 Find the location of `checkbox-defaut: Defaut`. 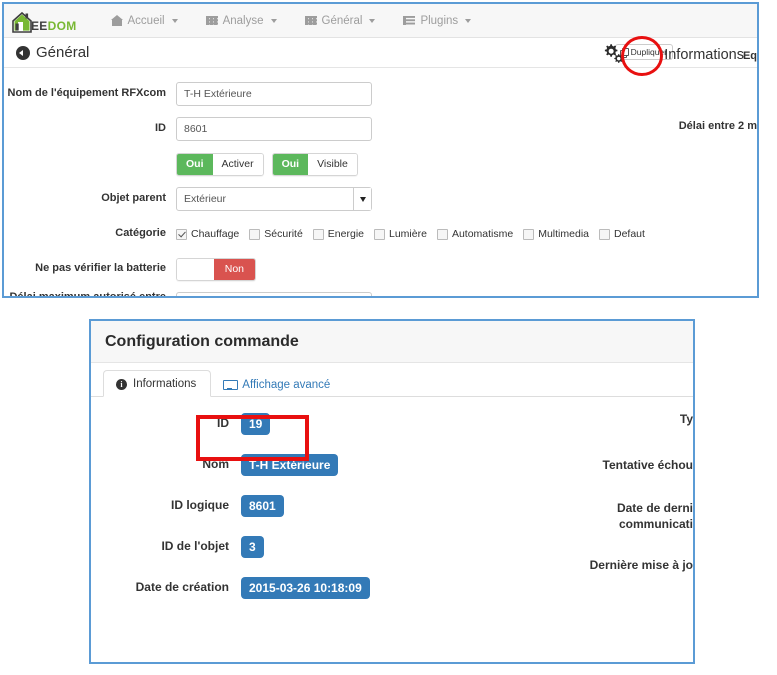

checkbox-defaut: Defaut is located at coordinates (622, 234).